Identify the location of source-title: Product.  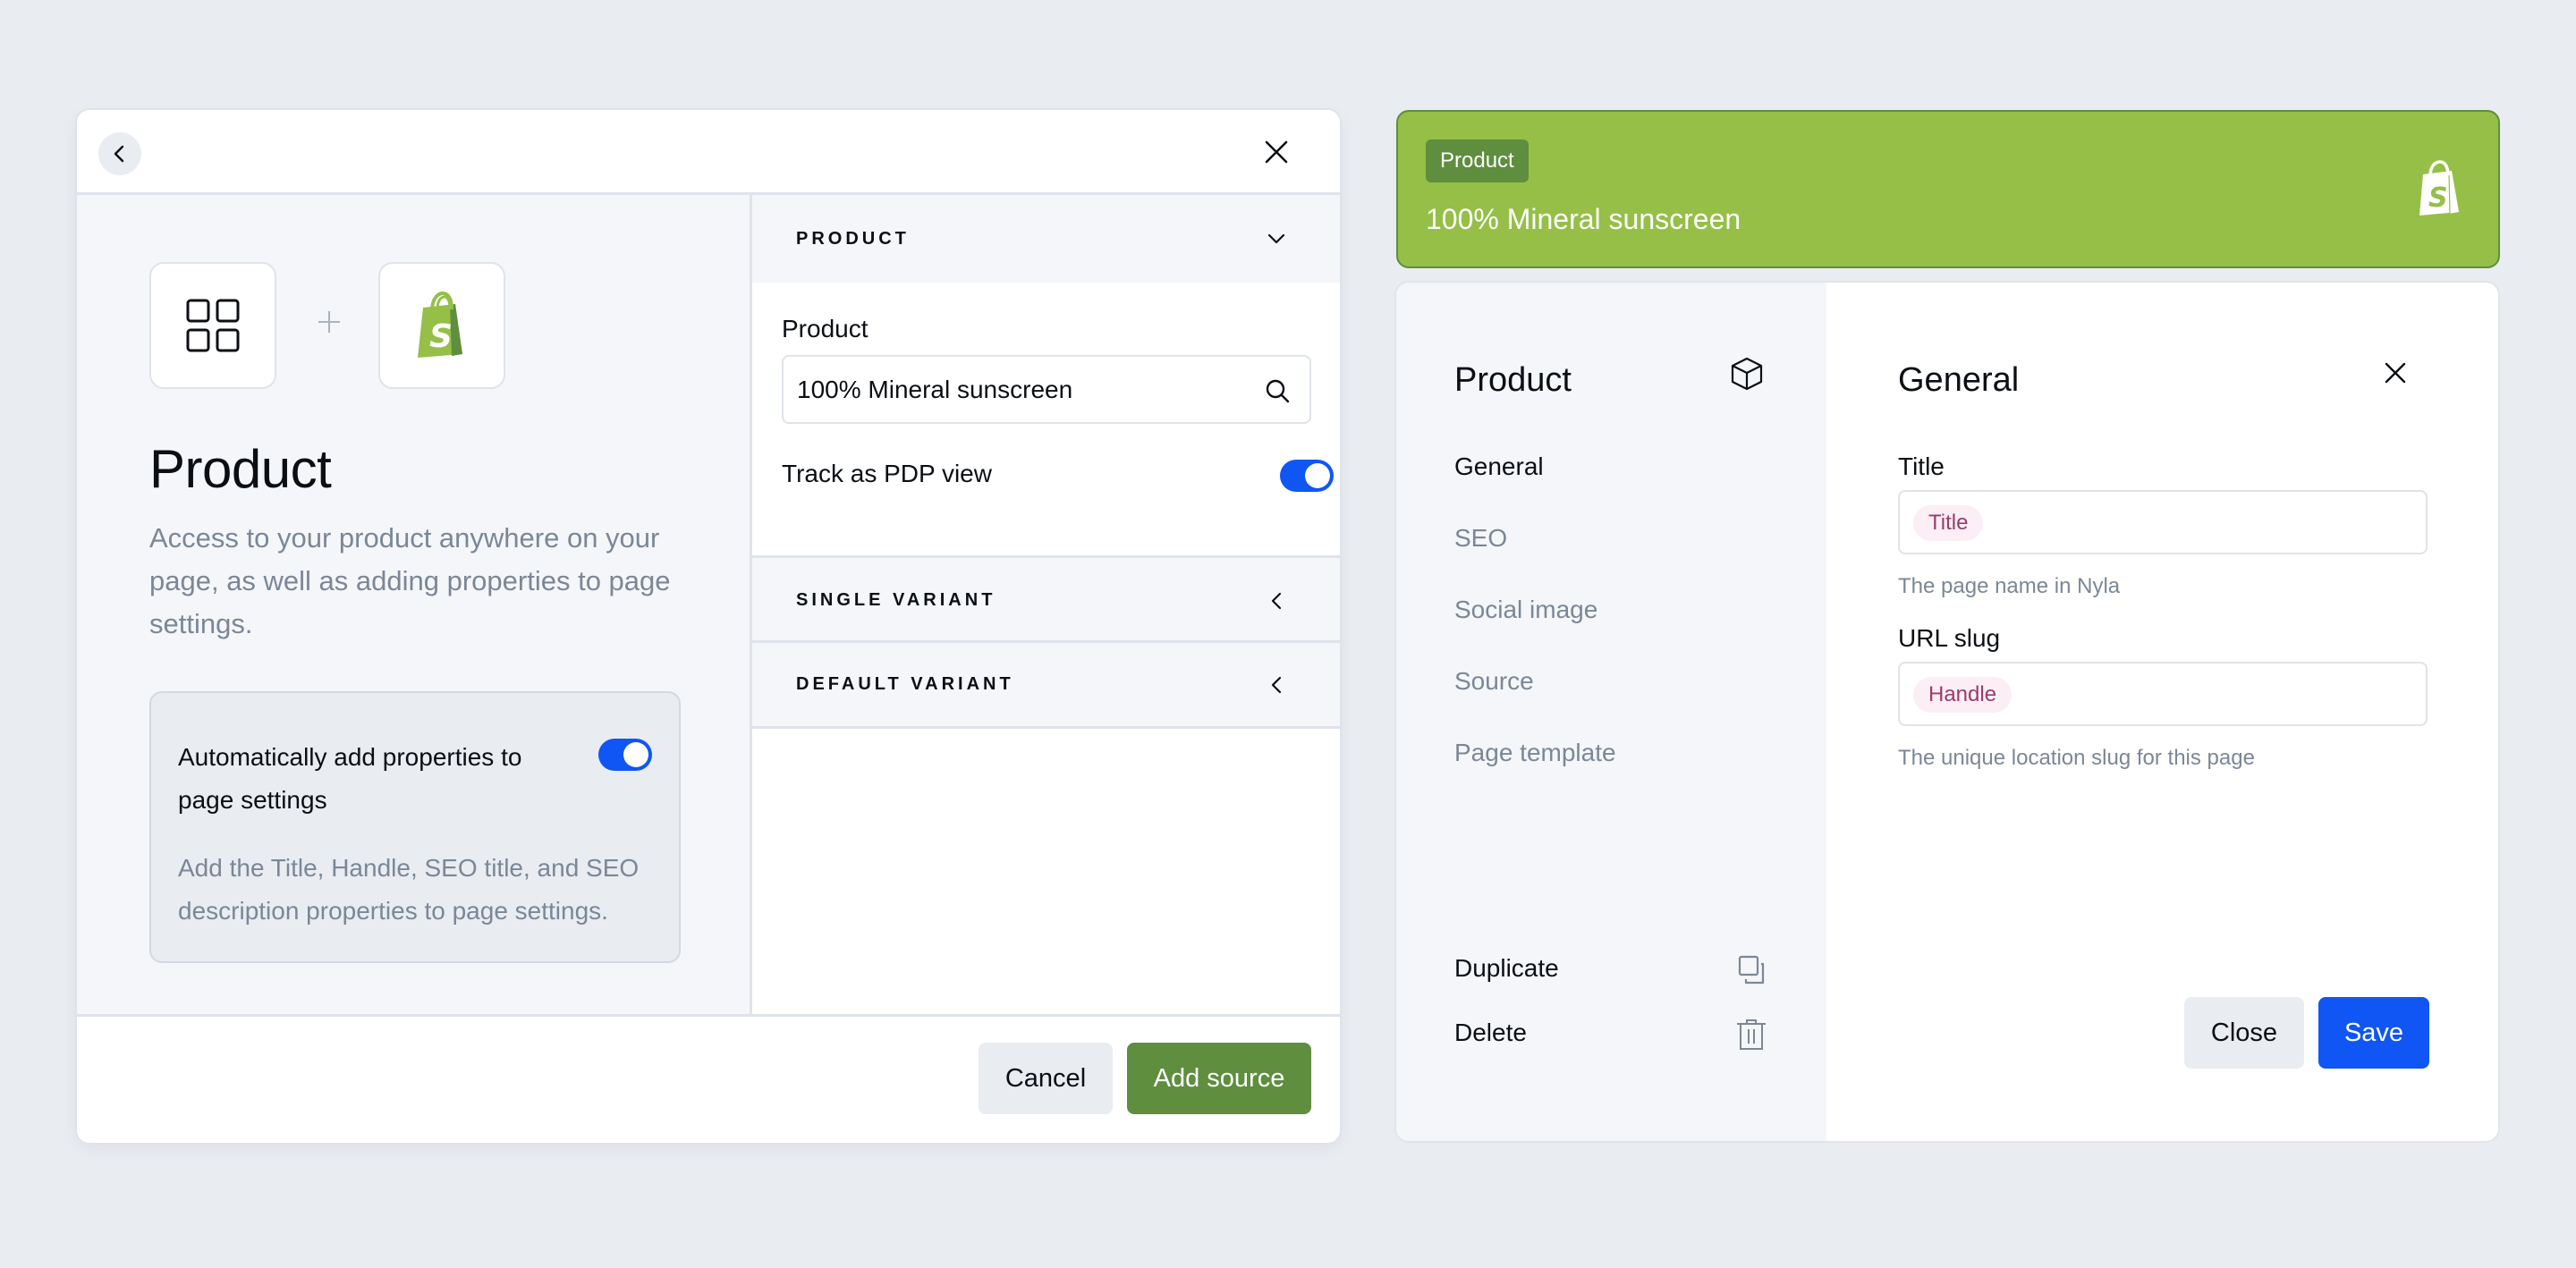
(240, 469).